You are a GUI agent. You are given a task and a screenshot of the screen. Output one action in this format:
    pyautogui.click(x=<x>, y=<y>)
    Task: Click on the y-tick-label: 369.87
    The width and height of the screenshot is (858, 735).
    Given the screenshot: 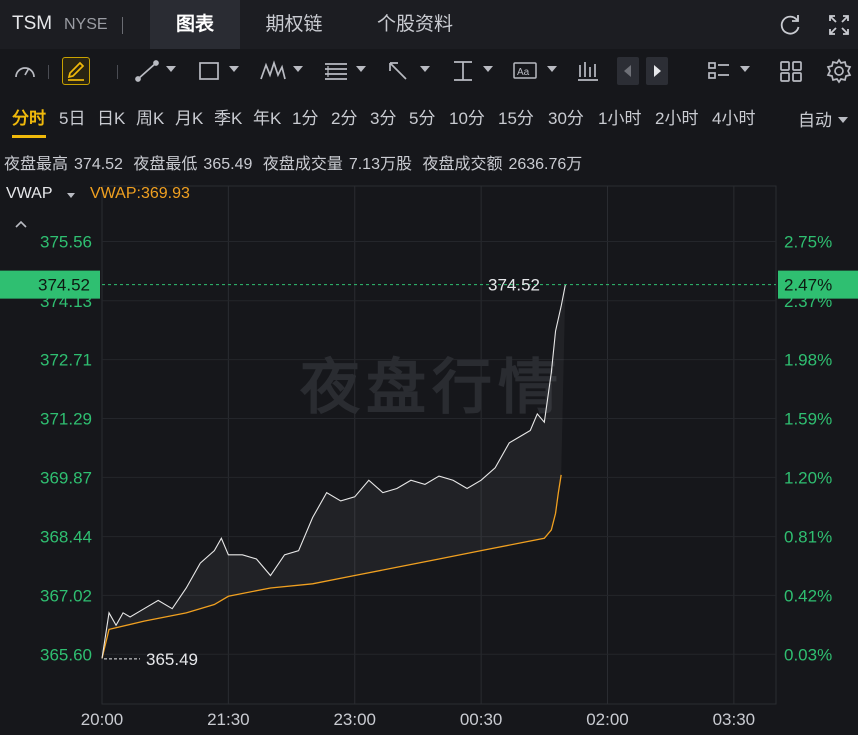 What is the action you would take?
    pyautogui.click(x=66, y=477)
    